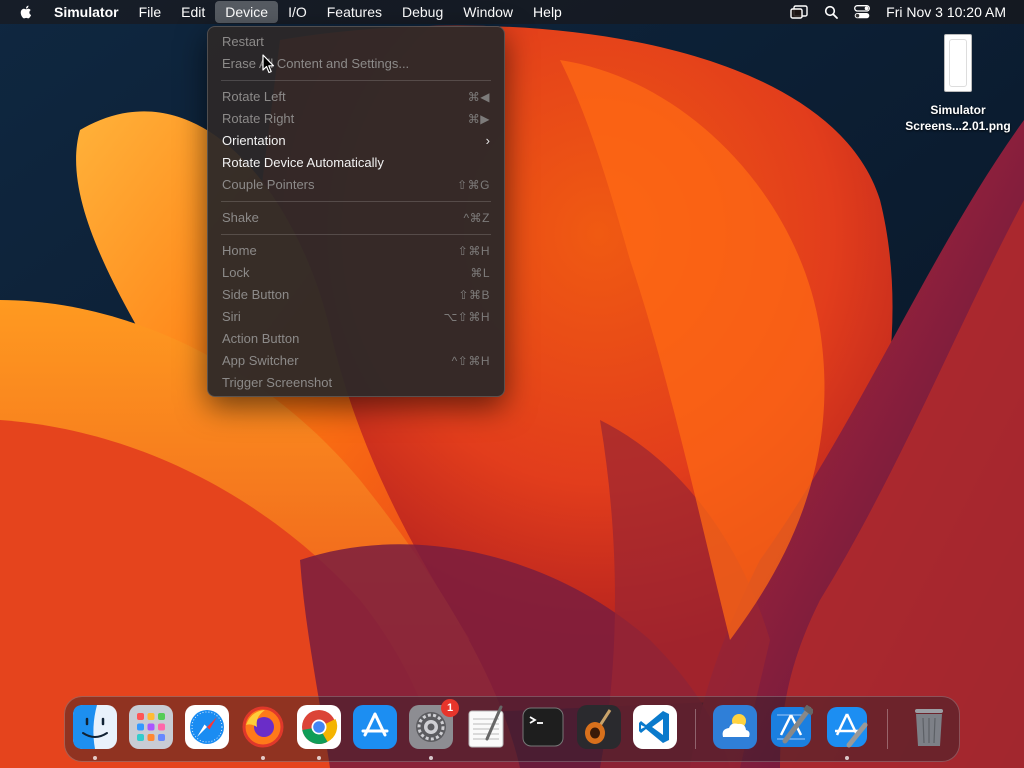  Describe the element at coordinates (258, 118) in the screenshot. I see `menu-item-label: Rotate Right` at that location.